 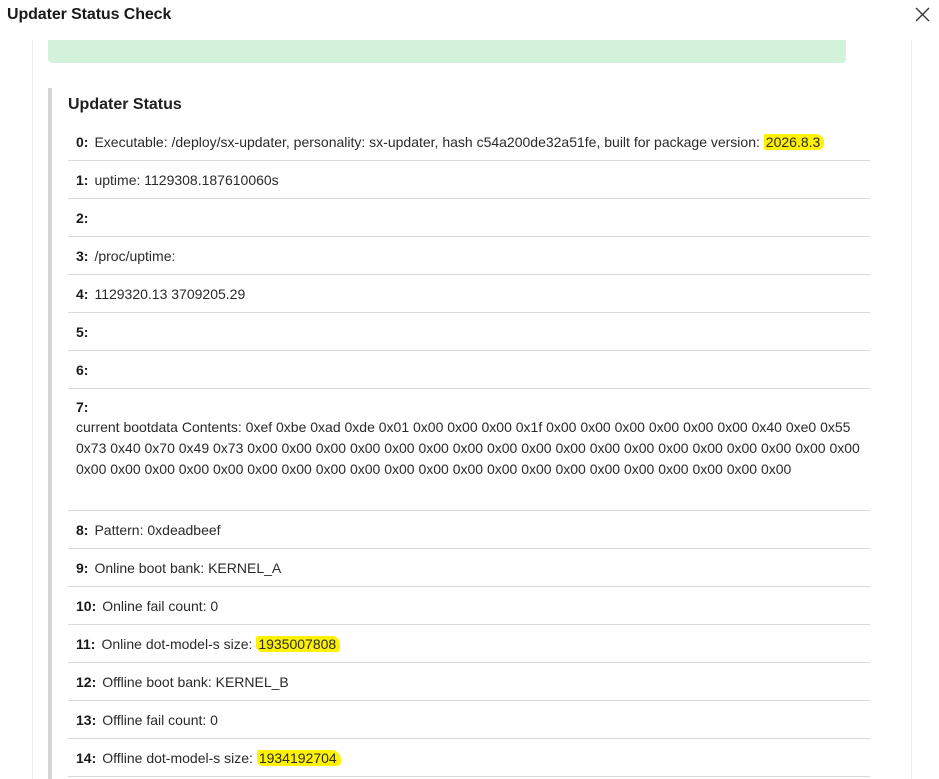 What do you see at coordinates (469, 530) in the screenshot?
I see `status-row-8: 8: Pattern: 0xdeadbeef` at bounding box center [469, 530].